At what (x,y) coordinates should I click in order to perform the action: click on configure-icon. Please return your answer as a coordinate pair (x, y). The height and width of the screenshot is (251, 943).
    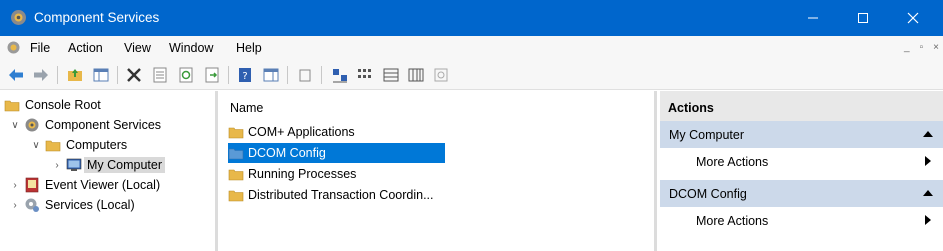
    Looking at the image, I should click on (441, 75).